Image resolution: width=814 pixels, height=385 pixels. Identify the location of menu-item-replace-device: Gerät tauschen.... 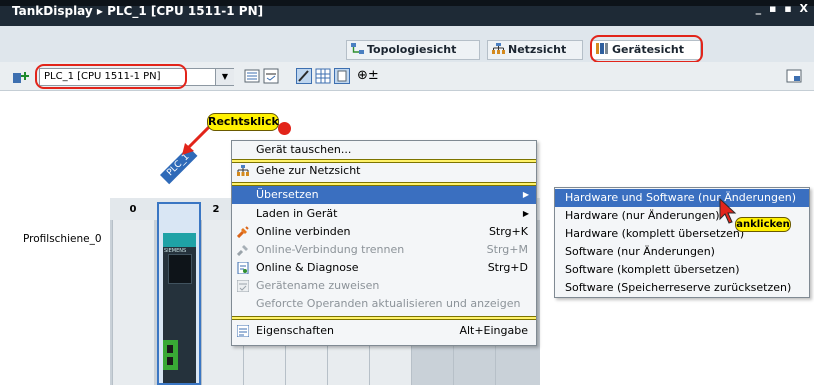
(384, 150).